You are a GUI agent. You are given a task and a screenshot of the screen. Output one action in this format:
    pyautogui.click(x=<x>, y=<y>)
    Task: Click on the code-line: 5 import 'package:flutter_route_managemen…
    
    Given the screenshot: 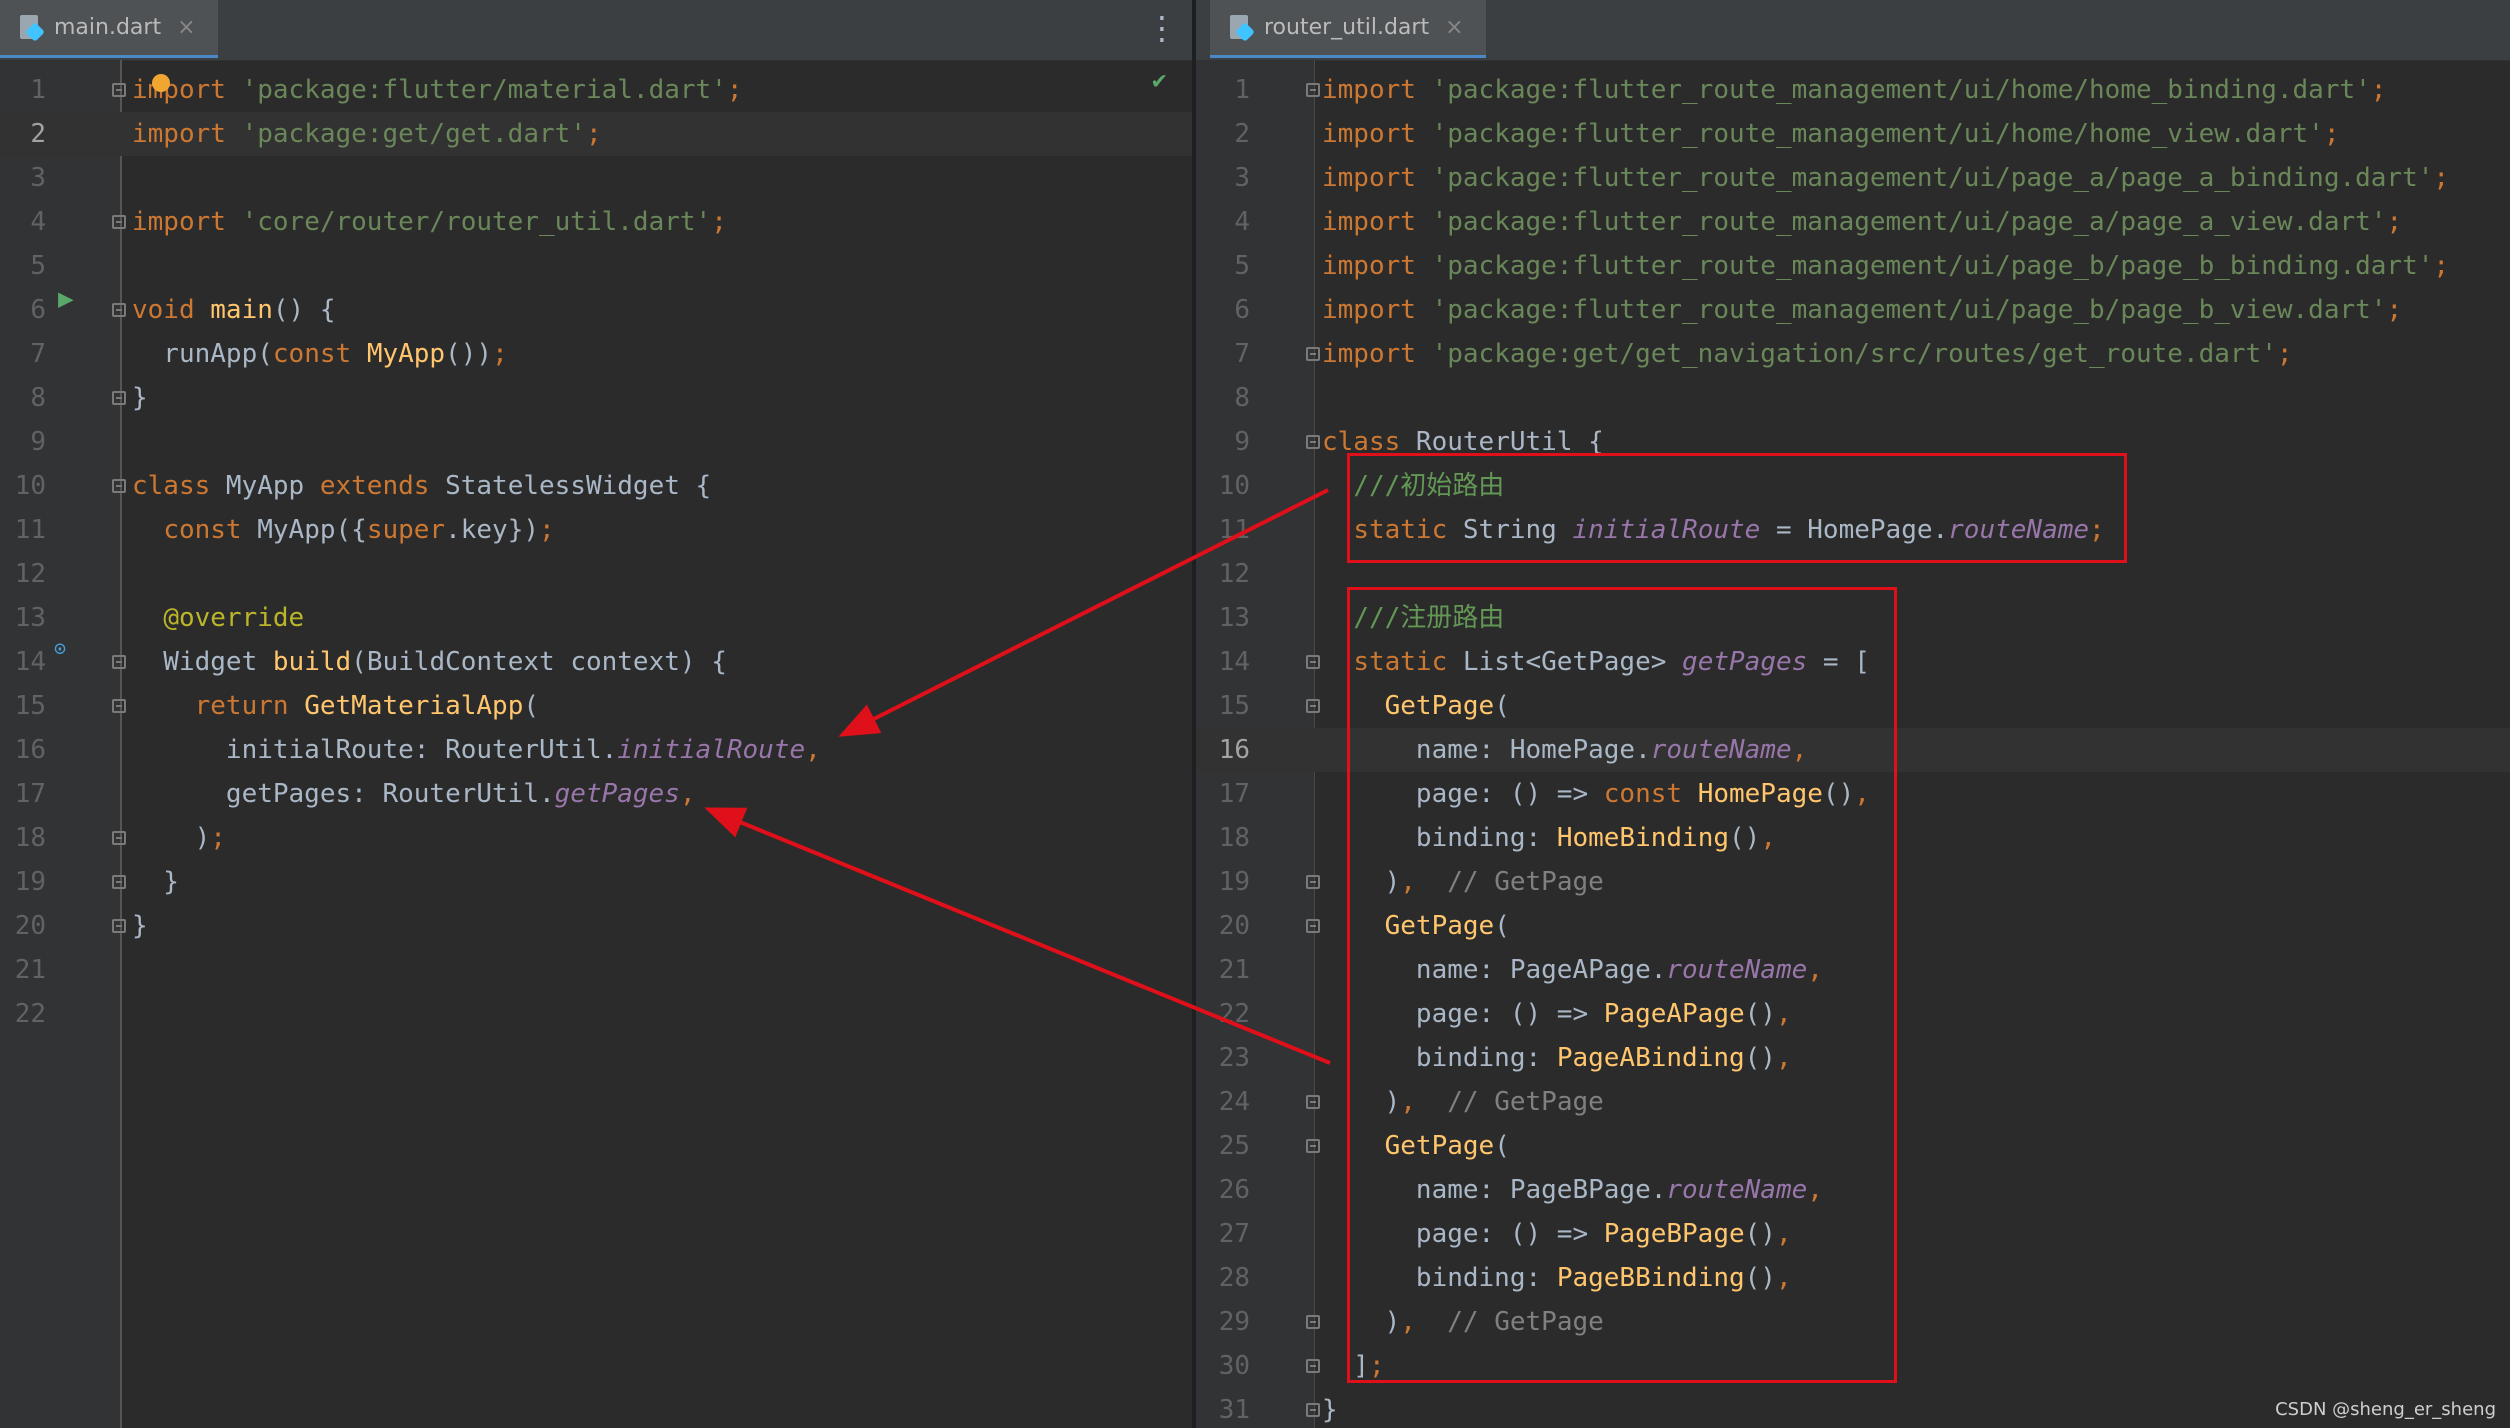 What is the action you would take?
    pyautogui.click(x=1853, y=266)
    